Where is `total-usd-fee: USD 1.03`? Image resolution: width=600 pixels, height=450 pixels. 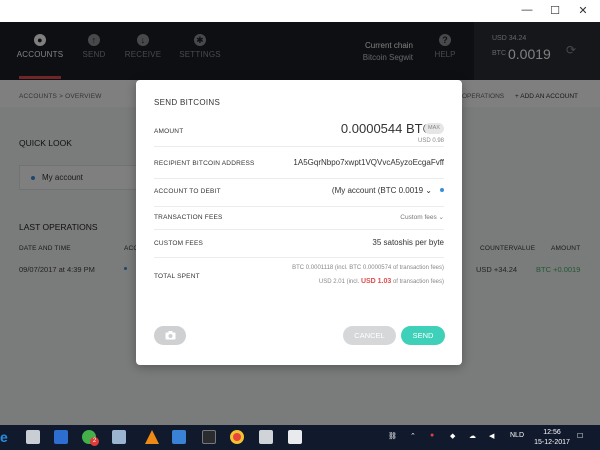
total-usd-fee: USD 1.03 is located at coordinates (376, 281).